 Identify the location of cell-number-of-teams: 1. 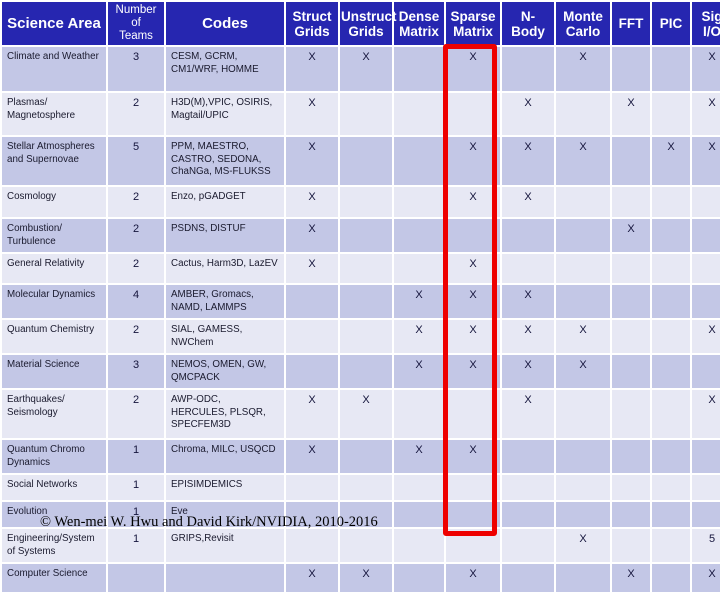
(136, 545).